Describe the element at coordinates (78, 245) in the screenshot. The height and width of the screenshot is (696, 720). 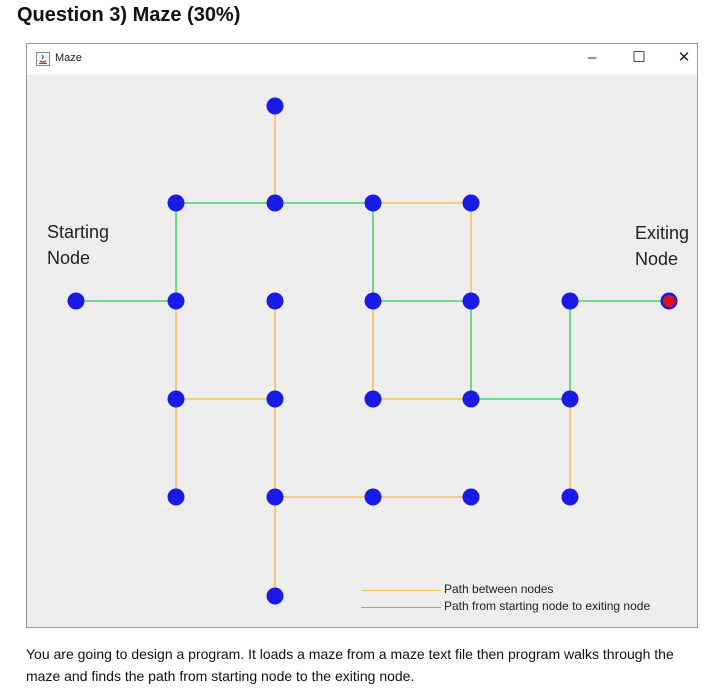
I see `starting-node-label: Starting Node` at that location.